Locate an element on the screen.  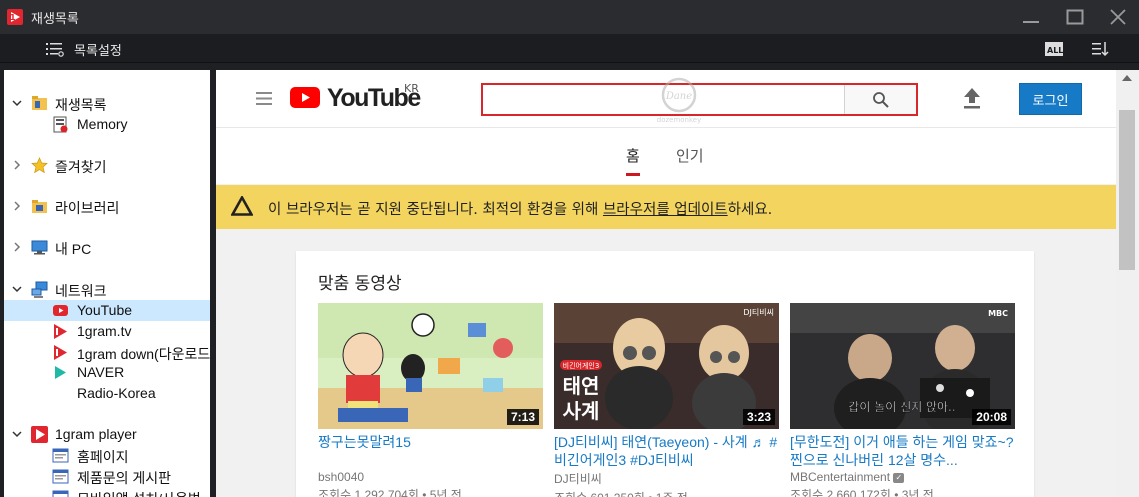
video-thumbnail: 갑이 놀이 신지 앉아.. MBC 20:08 is located at coordinates (902, 366).